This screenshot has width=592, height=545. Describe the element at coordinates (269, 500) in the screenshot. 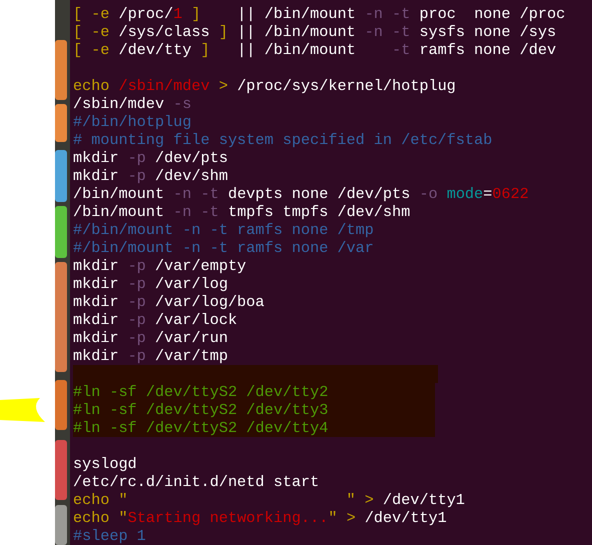

I see `code-line: echo " " > /dev/tty1` at that location.